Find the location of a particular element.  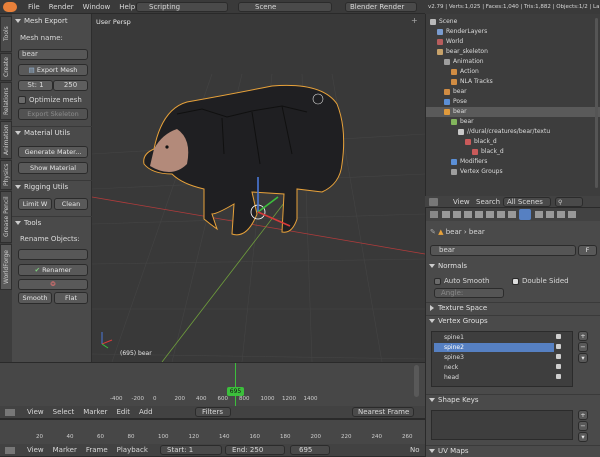

flat-button: Flat is located at coordinates (71, 298).